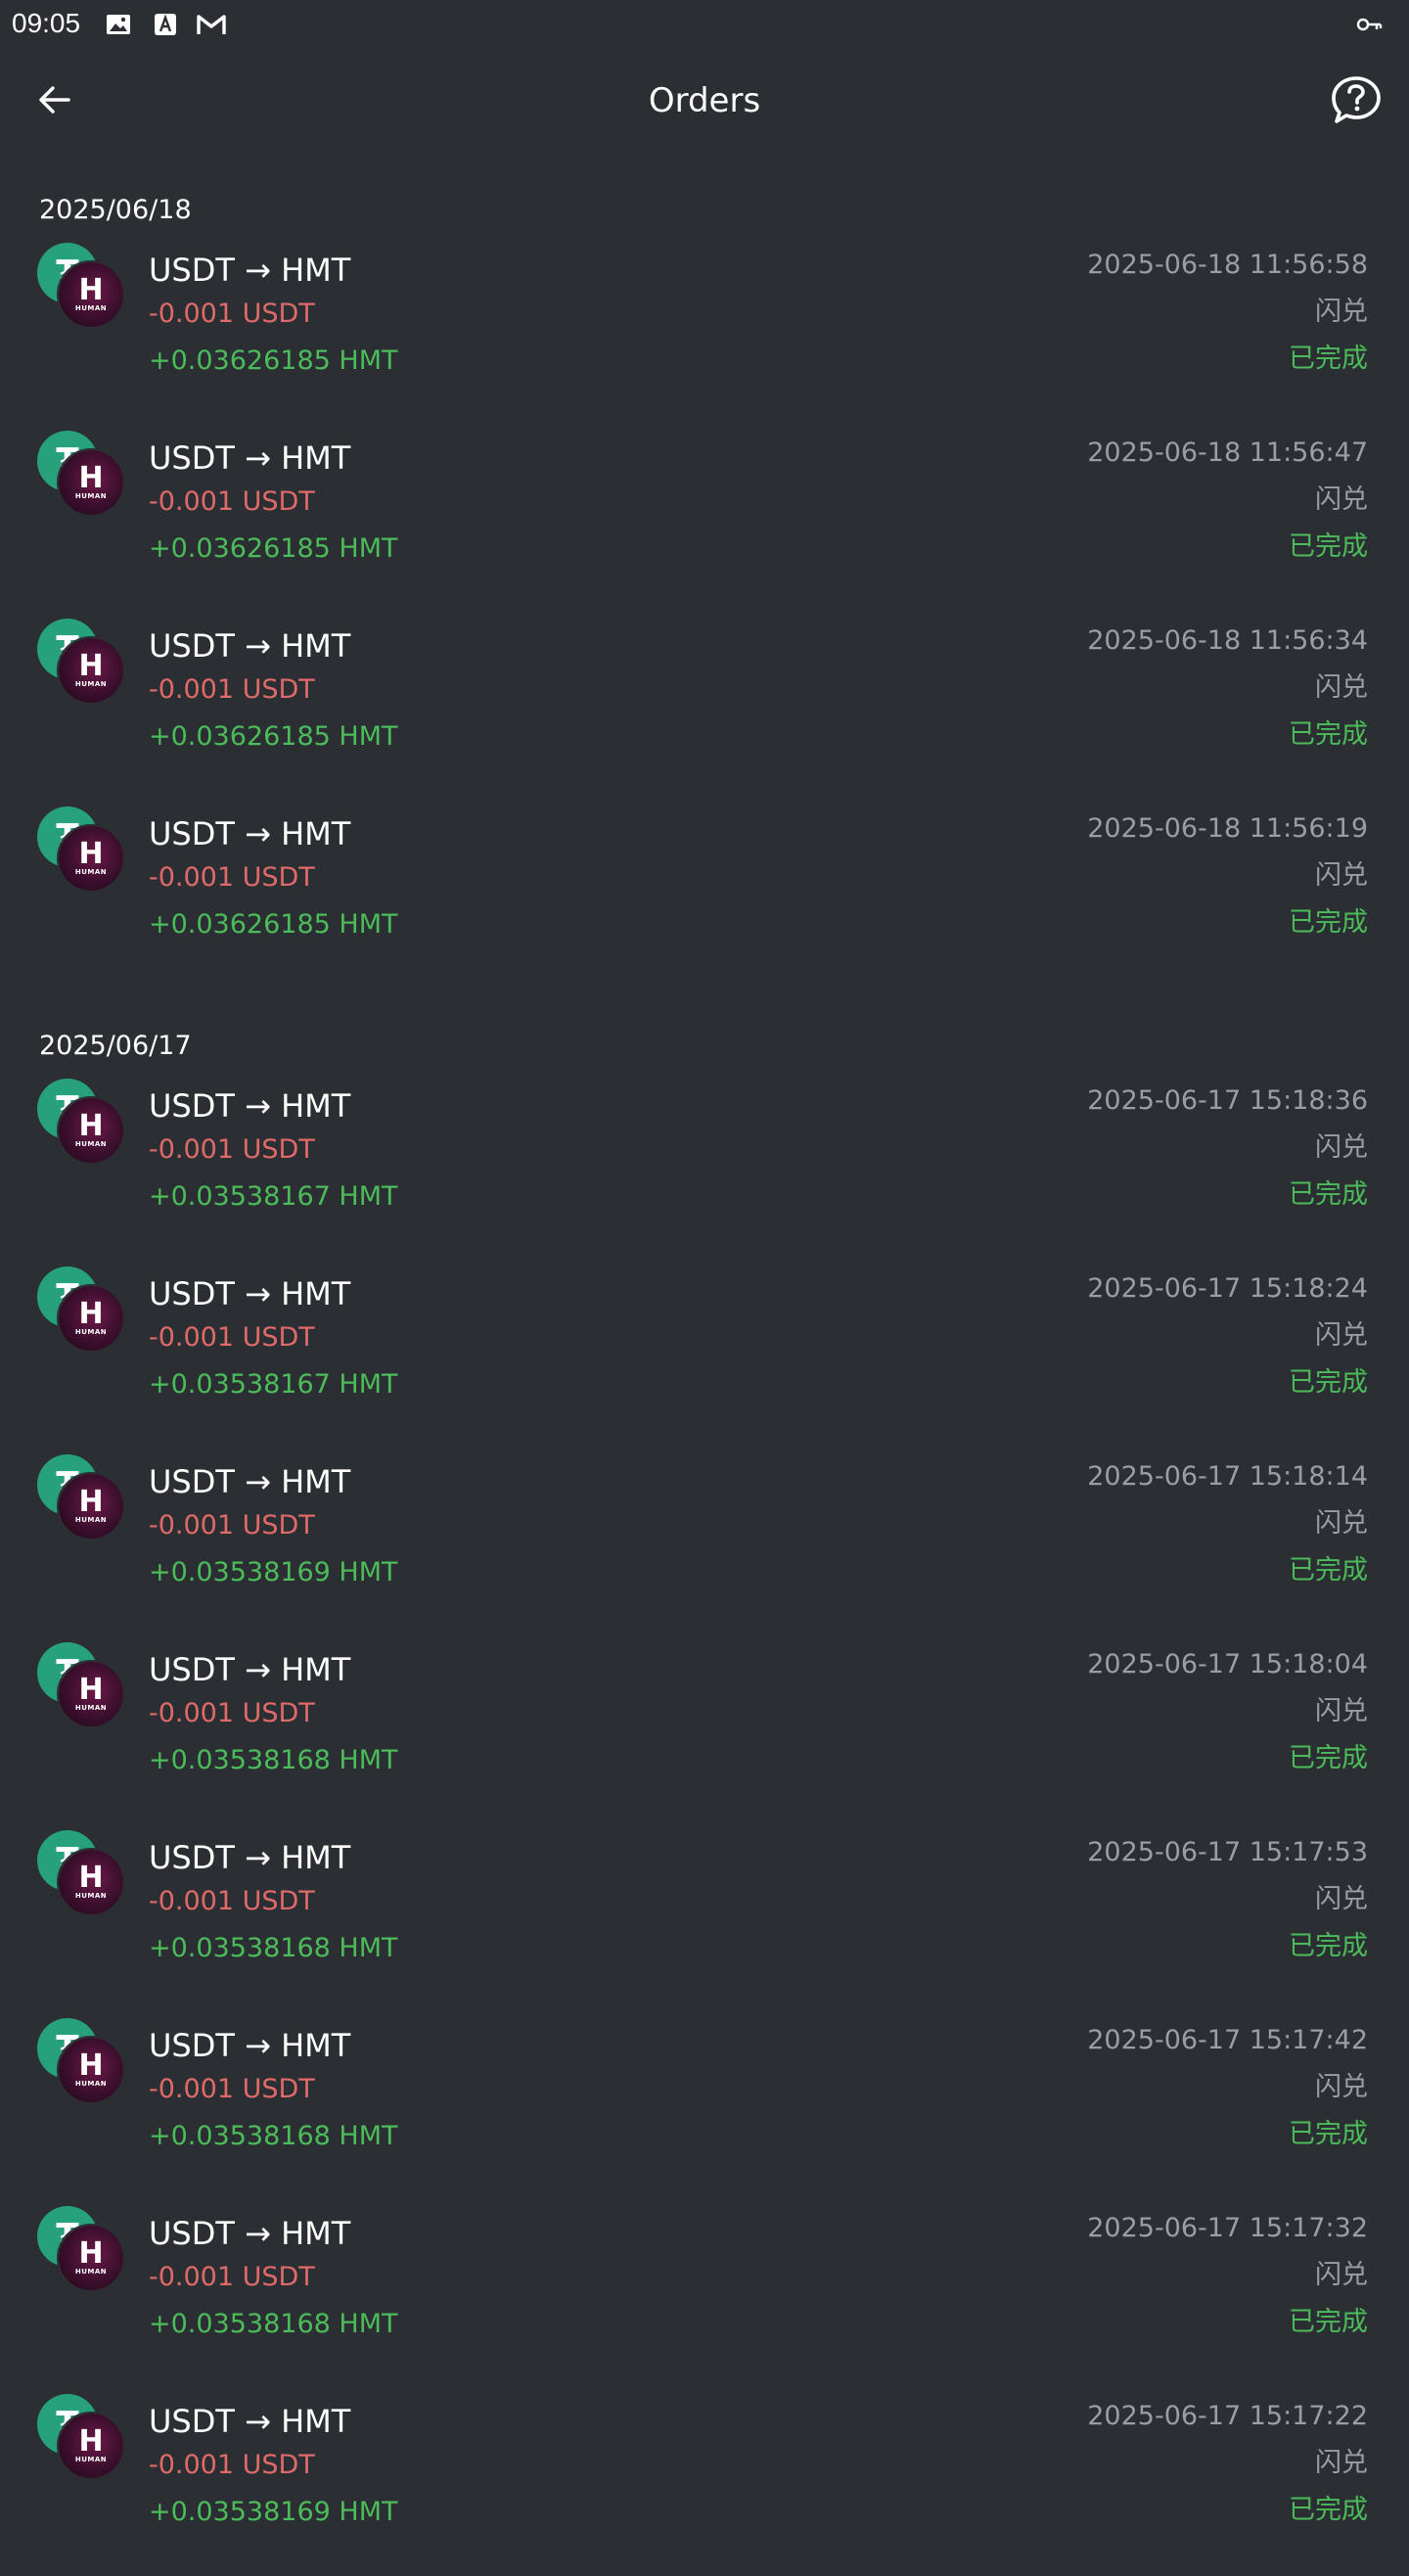 This screenshot has width=1409, height=2576. I want to click on date-group-header: 2025/06/18, so click(705, 195).